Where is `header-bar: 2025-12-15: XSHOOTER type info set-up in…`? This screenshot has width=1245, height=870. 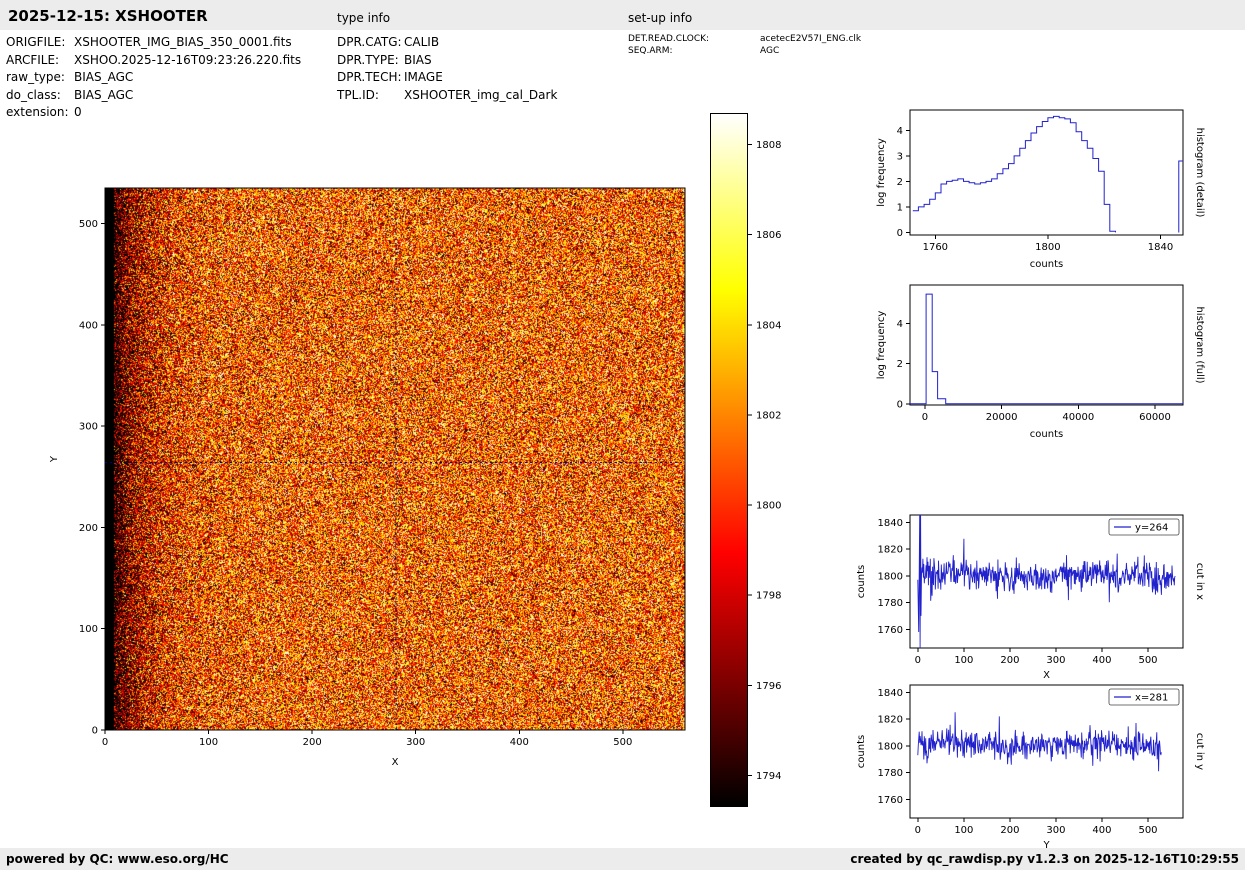
header-bar: 2025-12-15: XSHOOTER type info set-up in… is located at coordinates (622, 15).